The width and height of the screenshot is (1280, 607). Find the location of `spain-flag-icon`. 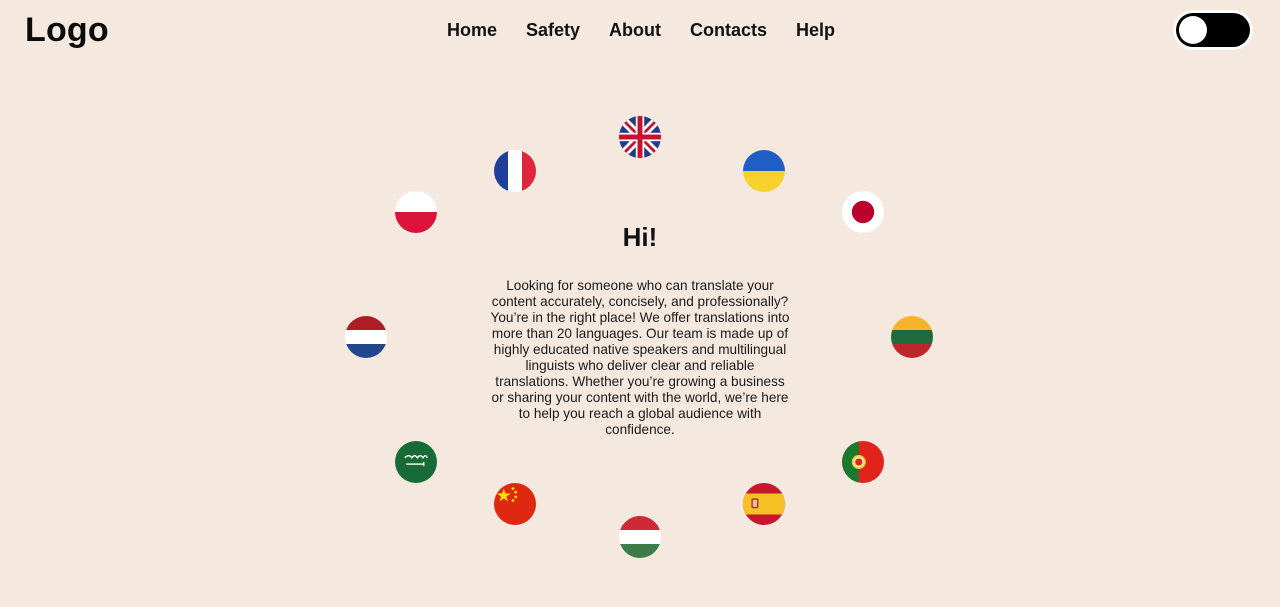

spain-flag-icon is located at coordinates (764, 504).